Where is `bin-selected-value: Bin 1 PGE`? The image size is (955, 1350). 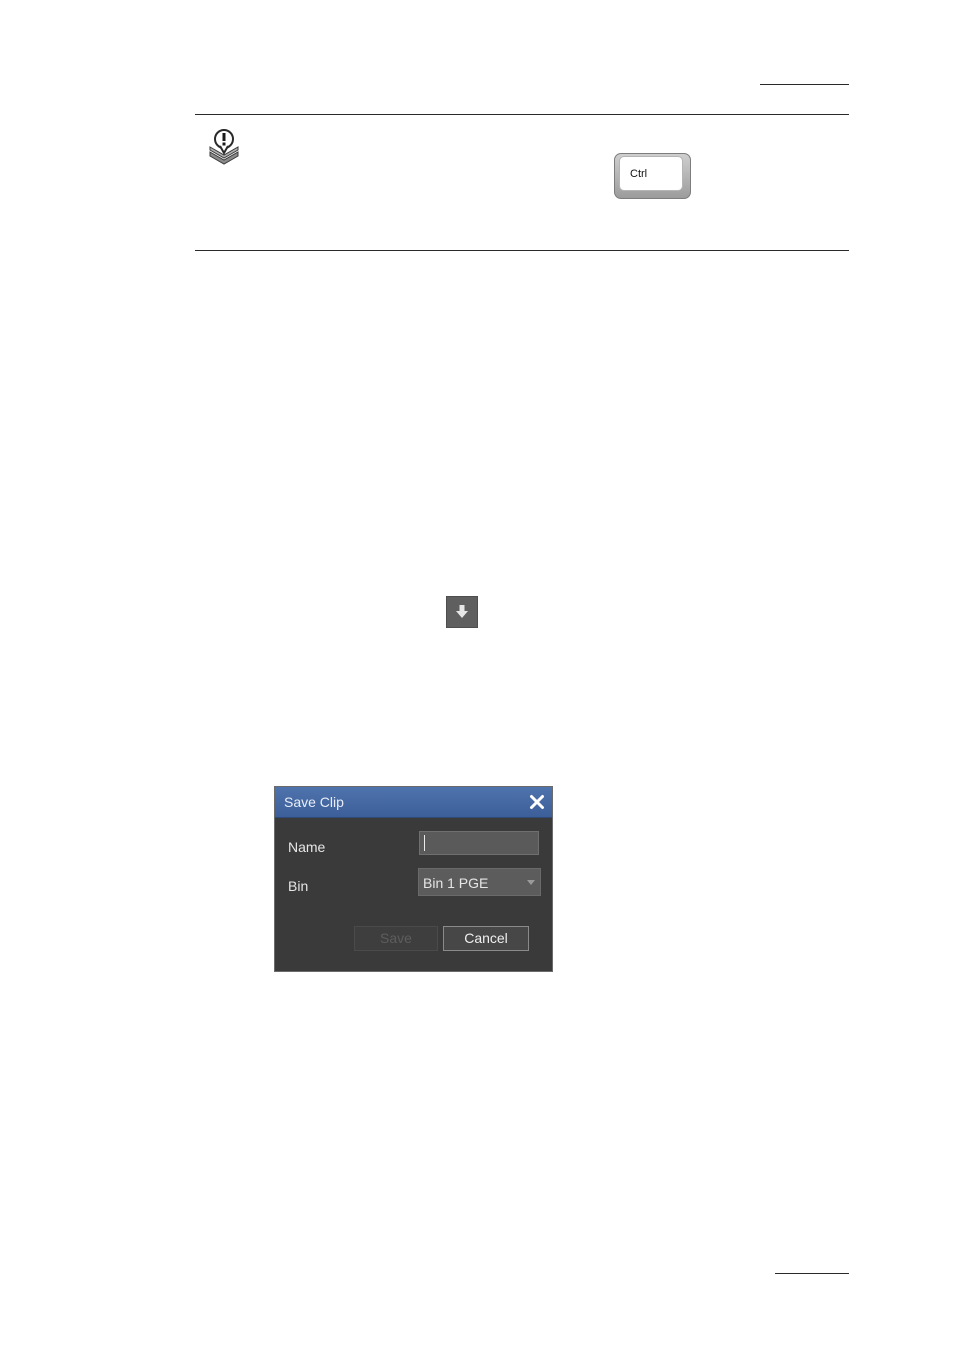
bin-selected-value: Bin 1 PGE is located at coordinates (456, 883).